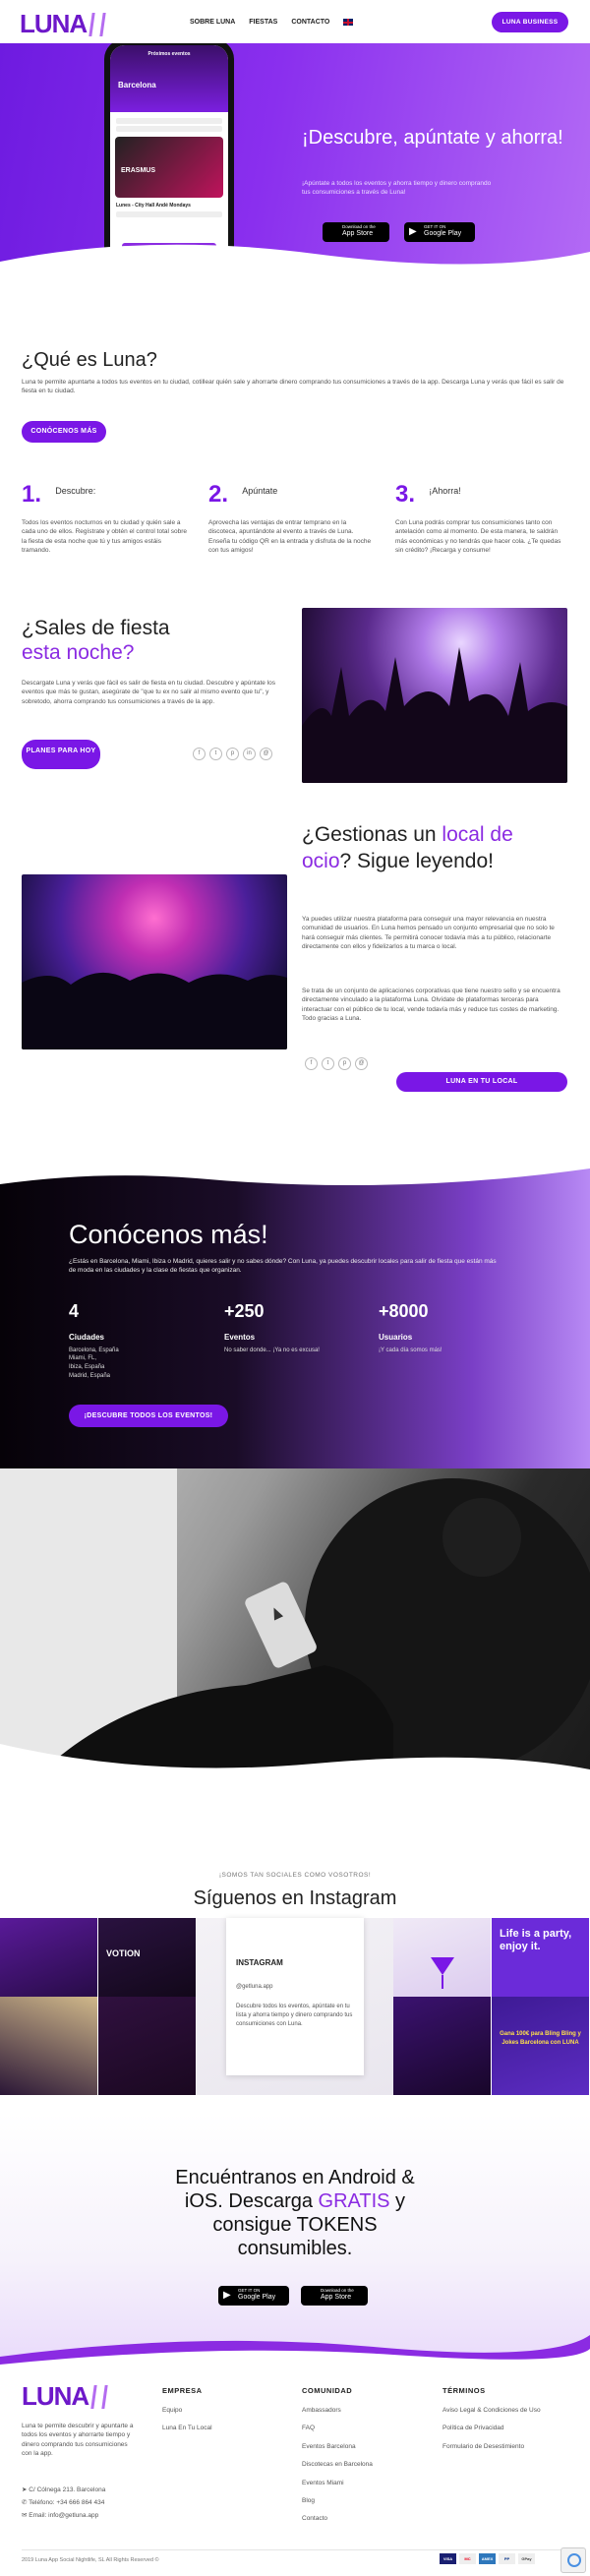 Image resolution: width=590 pixels, height=2576 pixels. What do you see at coordinates (32, 495) in the screenshot?
I see `step-number: 1.` at bounding box center [32, 495].